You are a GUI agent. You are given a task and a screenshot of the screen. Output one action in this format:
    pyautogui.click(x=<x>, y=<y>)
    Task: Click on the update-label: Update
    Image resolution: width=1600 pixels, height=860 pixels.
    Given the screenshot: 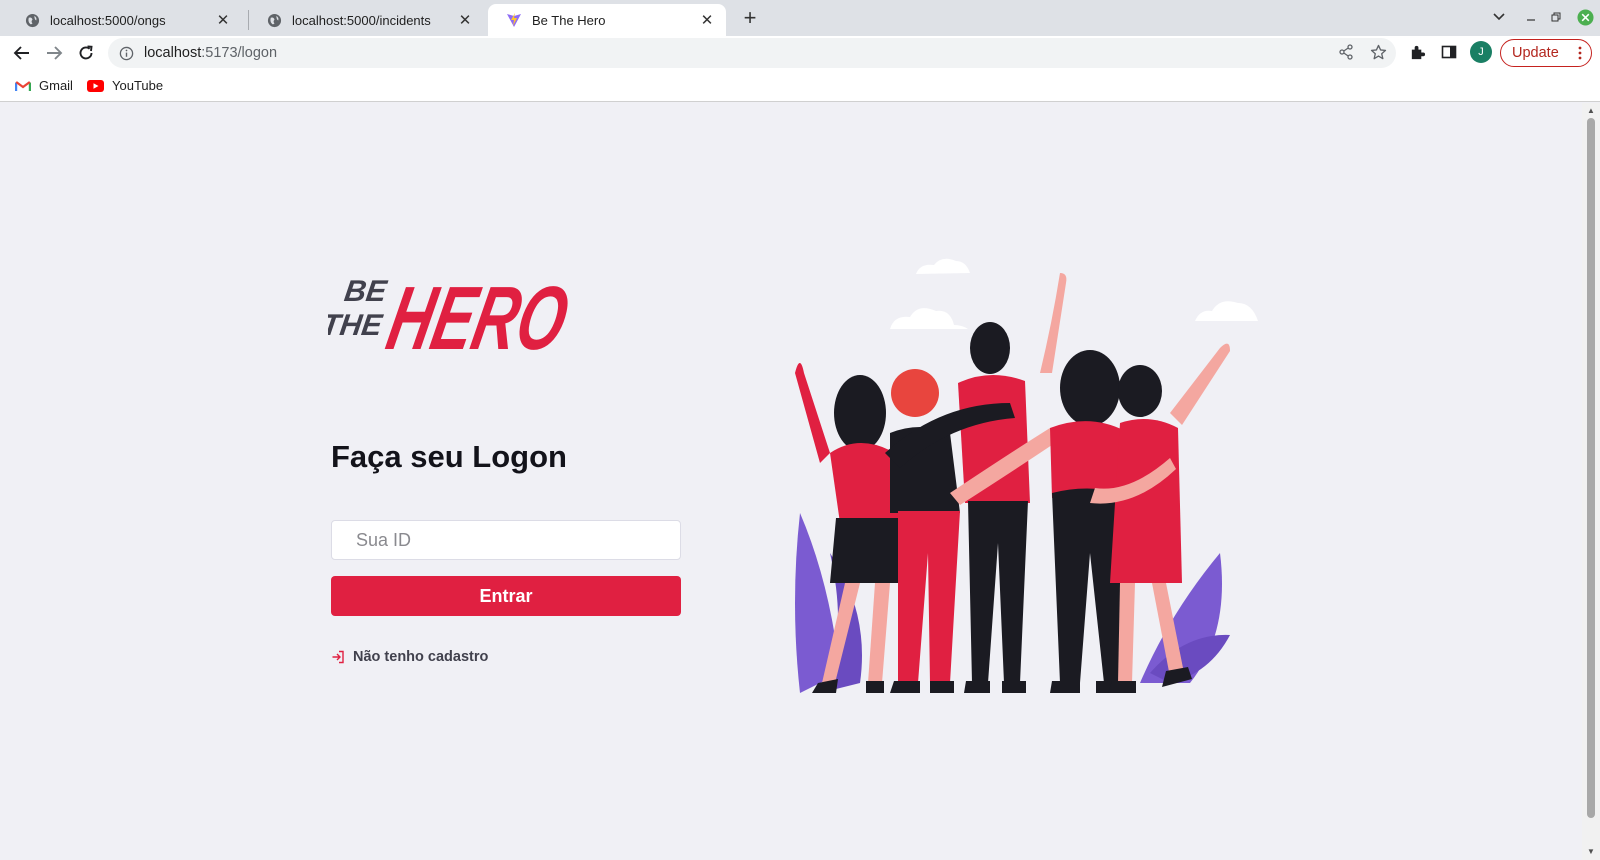 What is the action you would take?
    pyautogui.click(x=1535, y=53)
    